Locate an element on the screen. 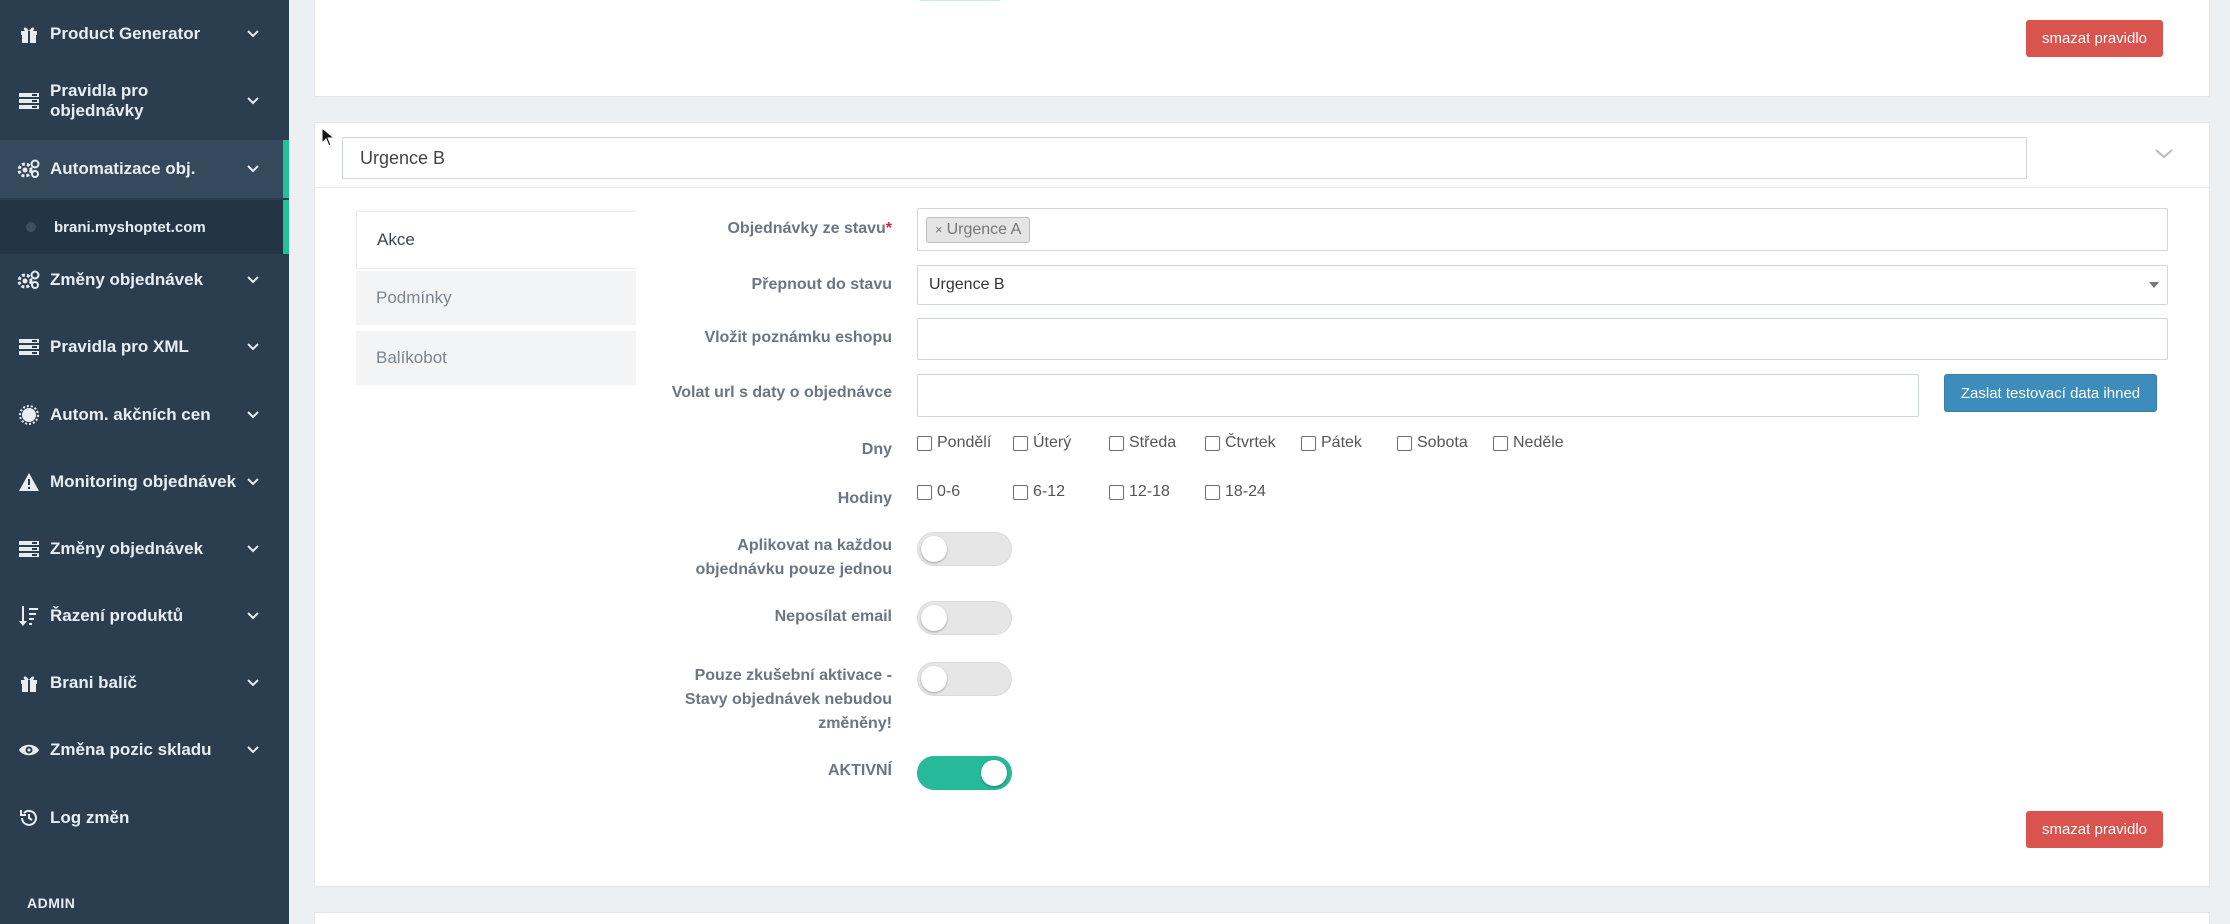  gift-icon is located at coordinates (29, 683).